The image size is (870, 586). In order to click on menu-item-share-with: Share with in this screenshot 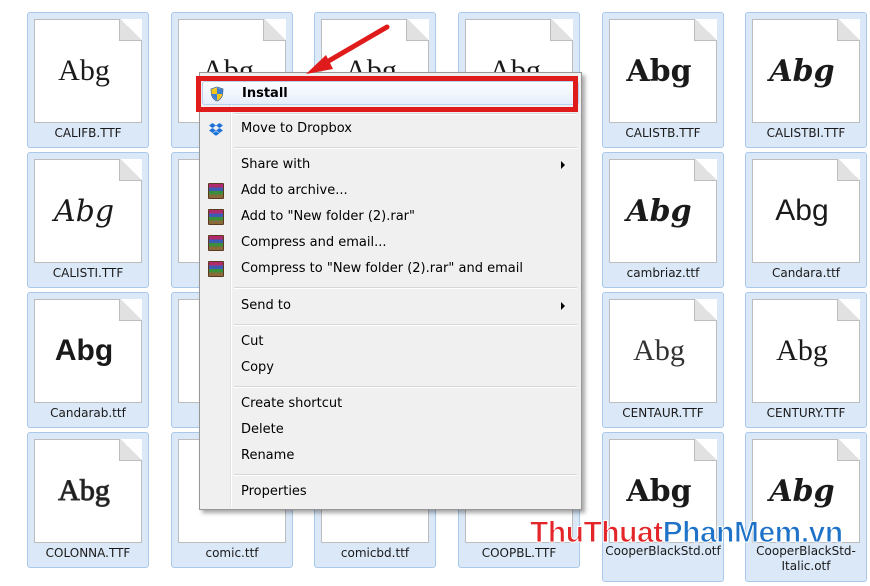, I will do `click(390, 165)`.